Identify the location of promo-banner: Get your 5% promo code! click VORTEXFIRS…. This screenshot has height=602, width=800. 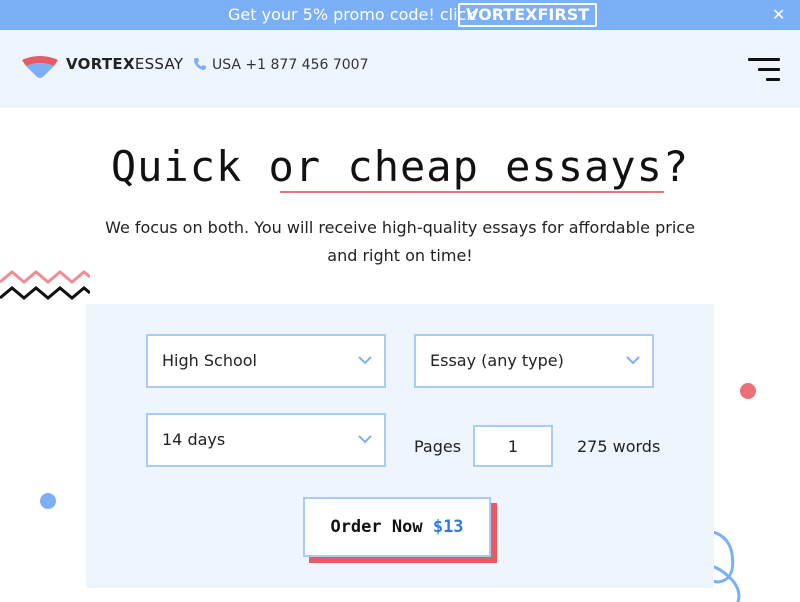
(400, 15).